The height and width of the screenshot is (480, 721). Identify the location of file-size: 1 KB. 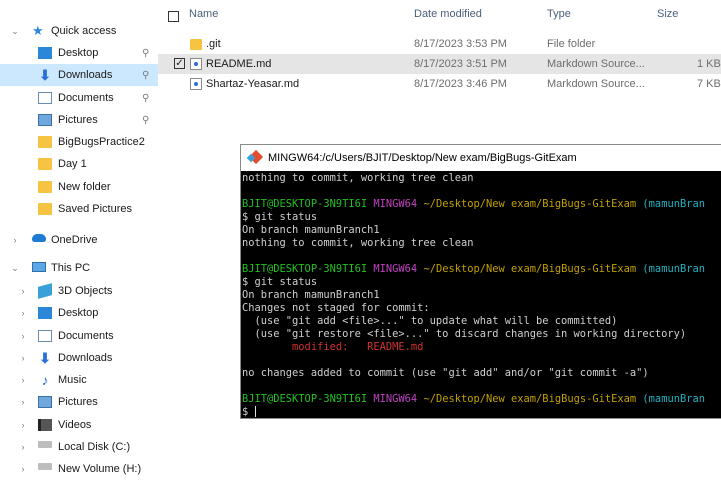
(709, 64).